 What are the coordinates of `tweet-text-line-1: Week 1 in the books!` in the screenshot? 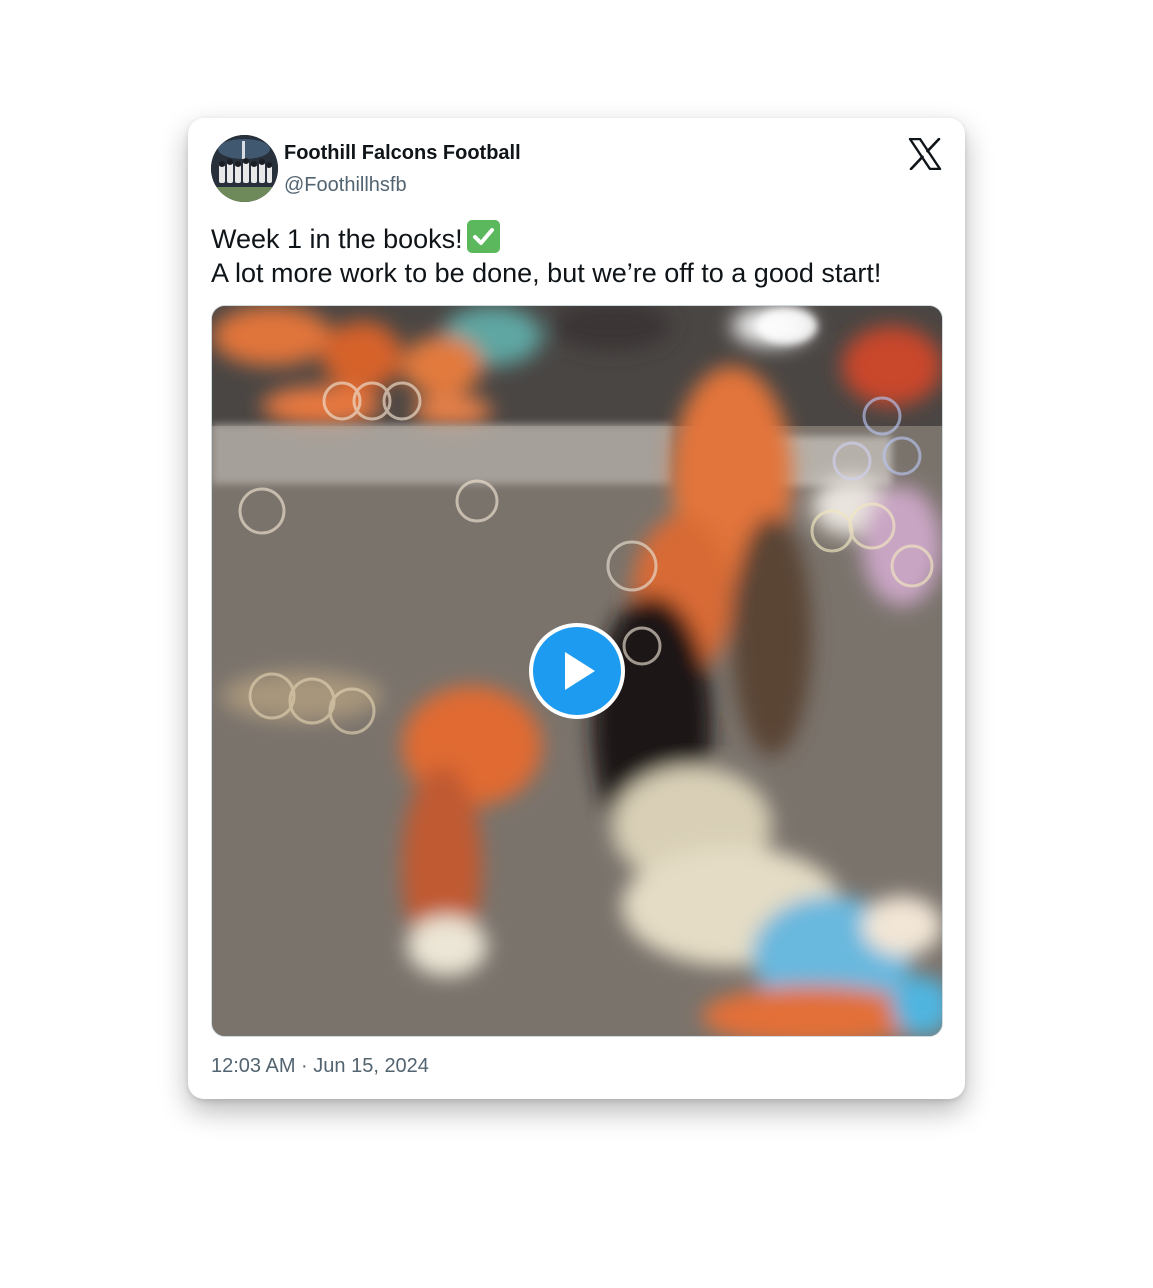 It's located at (576, 238).